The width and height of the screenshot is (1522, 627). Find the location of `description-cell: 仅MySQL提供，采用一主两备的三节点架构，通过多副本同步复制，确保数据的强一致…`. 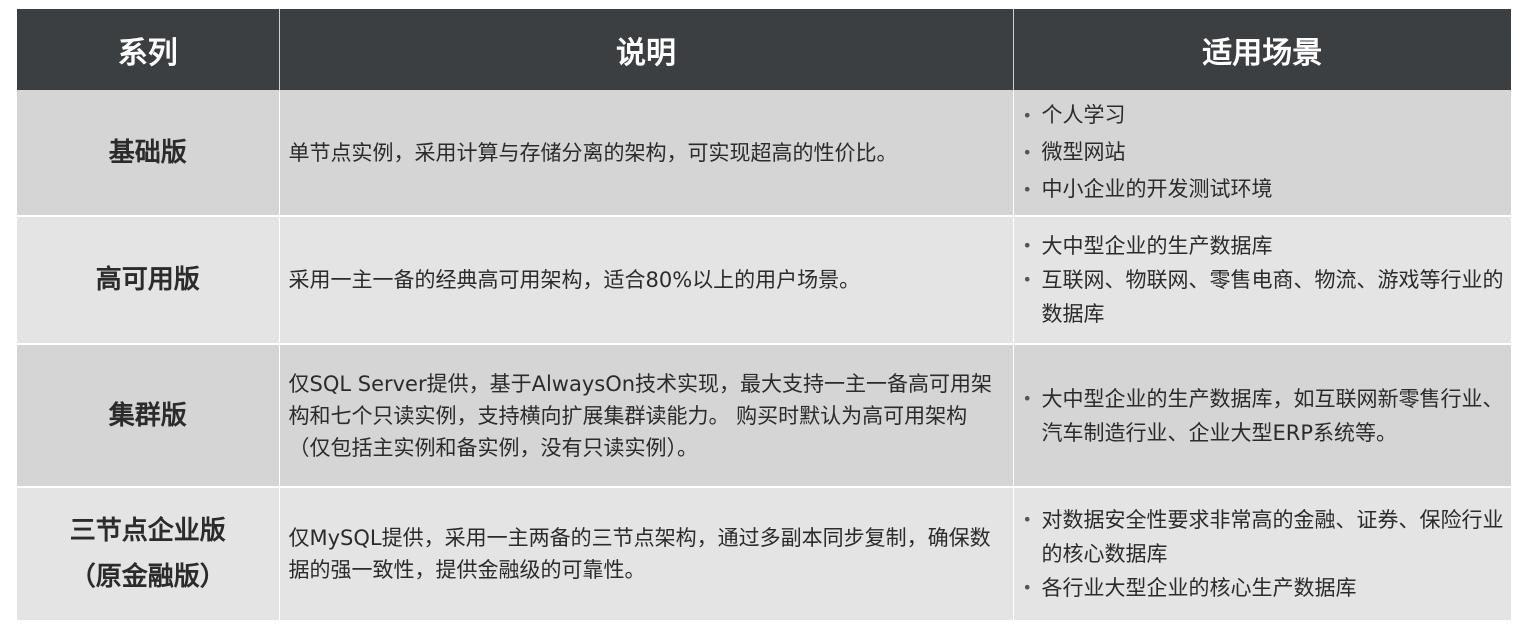

description-cell: 仅MySQL提供，采用一主两备的三节点架构，通过多副本同步复制，确保数据的强一致… is located at coordinates (646, 554).